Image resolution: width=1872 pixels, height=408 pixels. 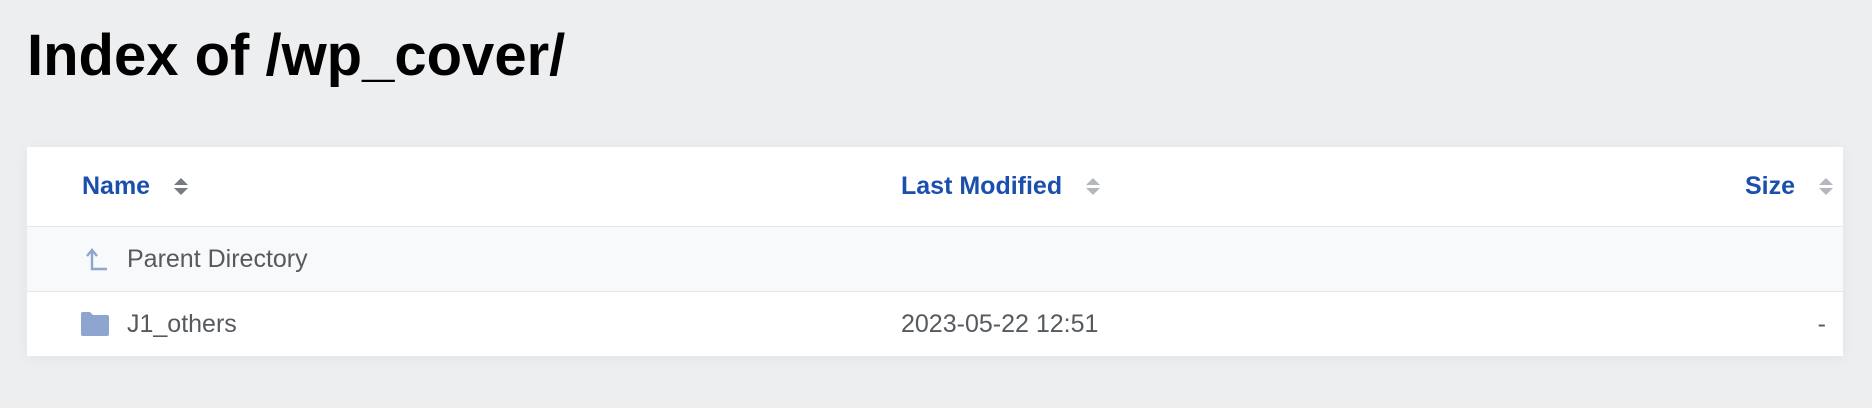 What do you see at coordinates (217, 259) in the screenshot?
I see `parent-directory-link: Parent Directory` at bounding box center [217, 259].